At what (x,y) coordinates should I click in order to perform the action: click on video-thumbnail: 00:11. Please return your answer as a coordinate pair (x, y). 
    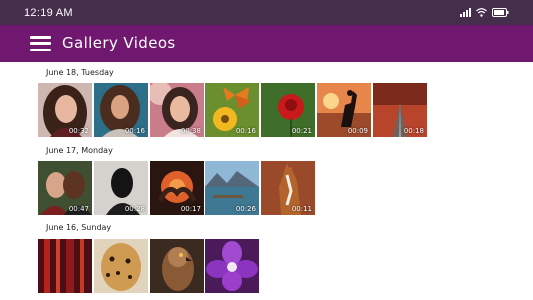
    Looking at the image, I should click on (288, 188).